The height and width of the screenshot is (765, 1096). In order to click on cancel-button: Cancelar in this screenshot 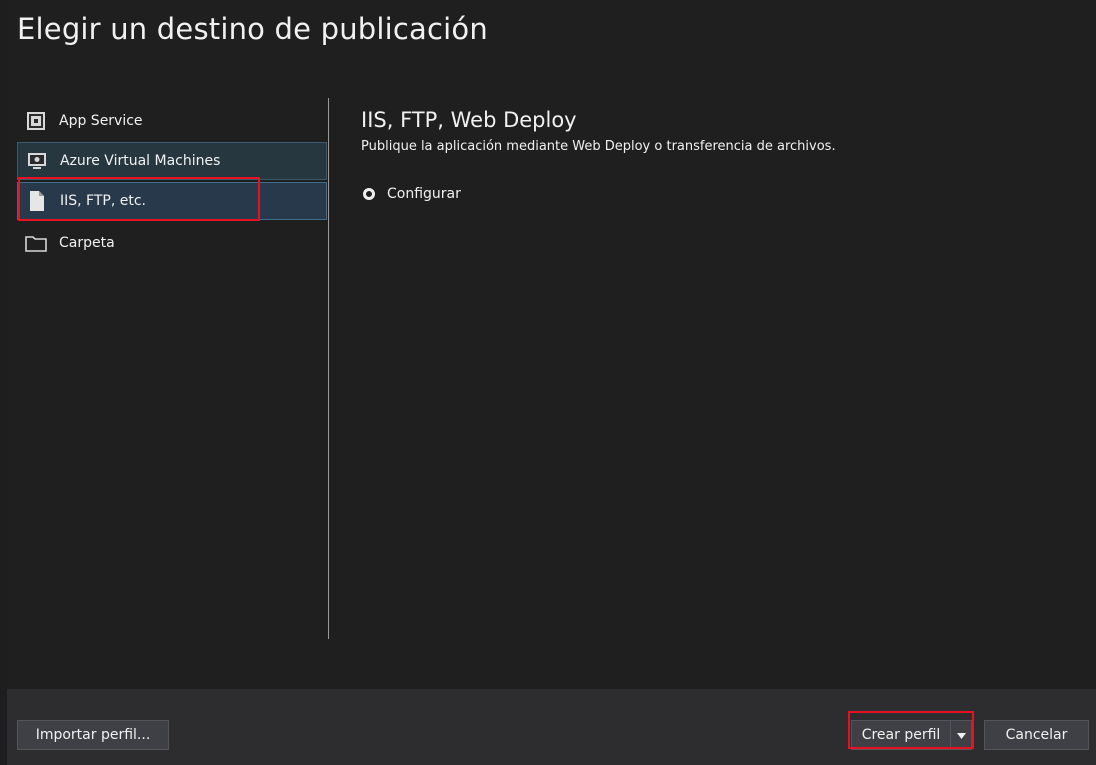, I will do `click(1036, 735)`.